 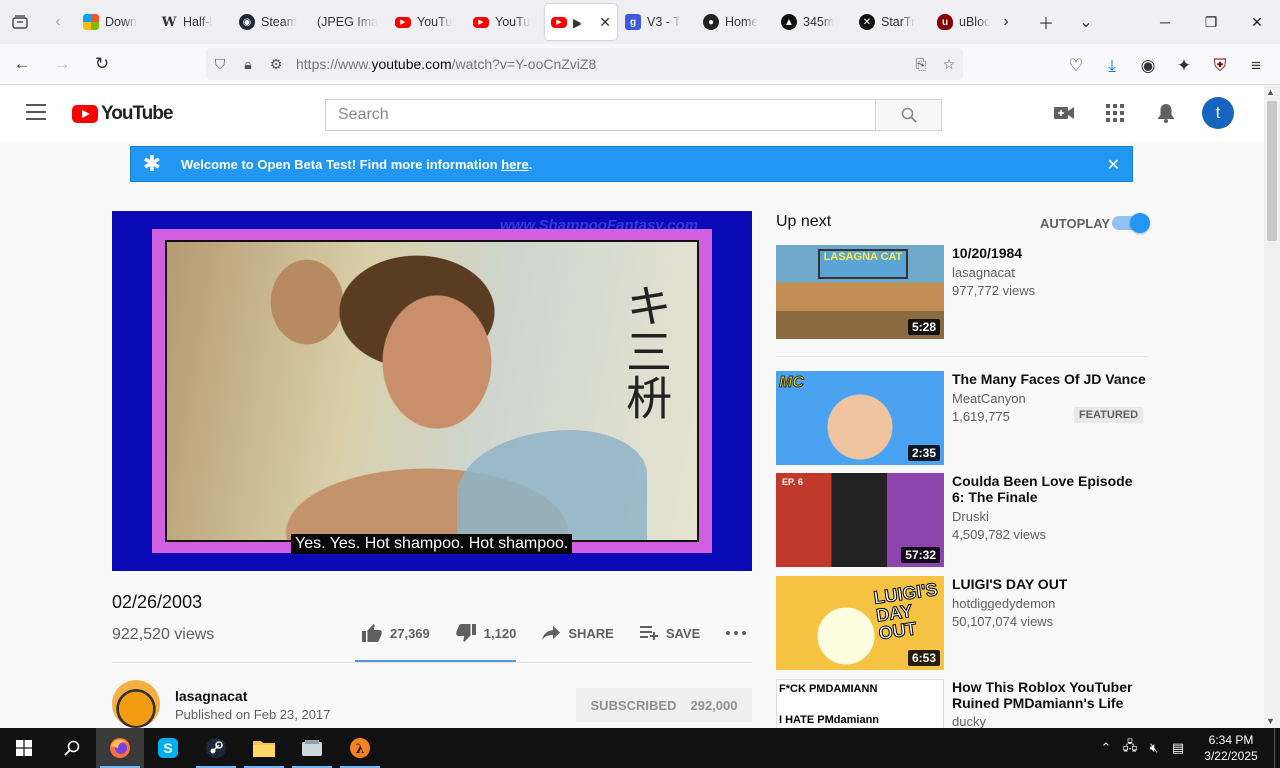 What do you see at coordinates (1106, 748) in the screenshot?
I see `tray-expand-icon: ⌃` at bounding box center [1106, 748].